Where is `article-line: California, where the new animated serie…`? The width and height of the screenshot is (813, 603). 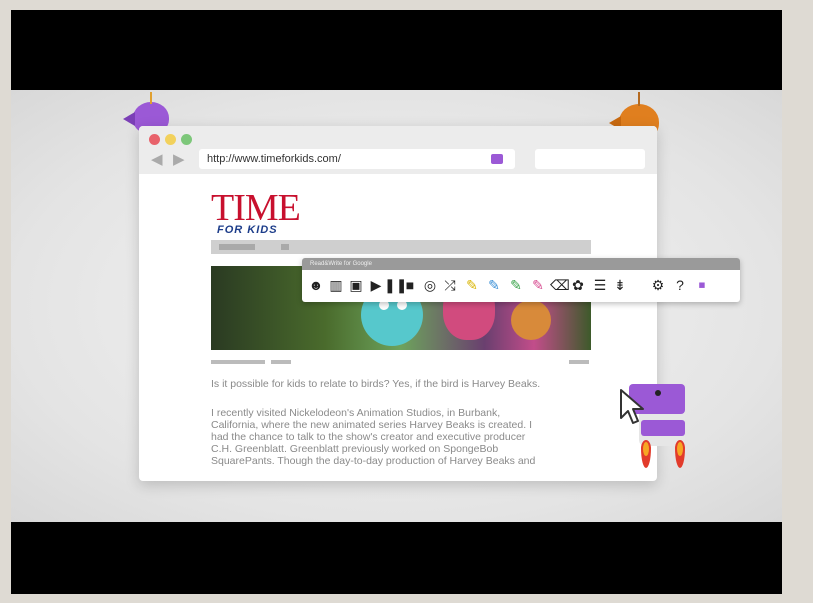 article-line: California, where the new animated serie… is located at coordinates (371, 425).